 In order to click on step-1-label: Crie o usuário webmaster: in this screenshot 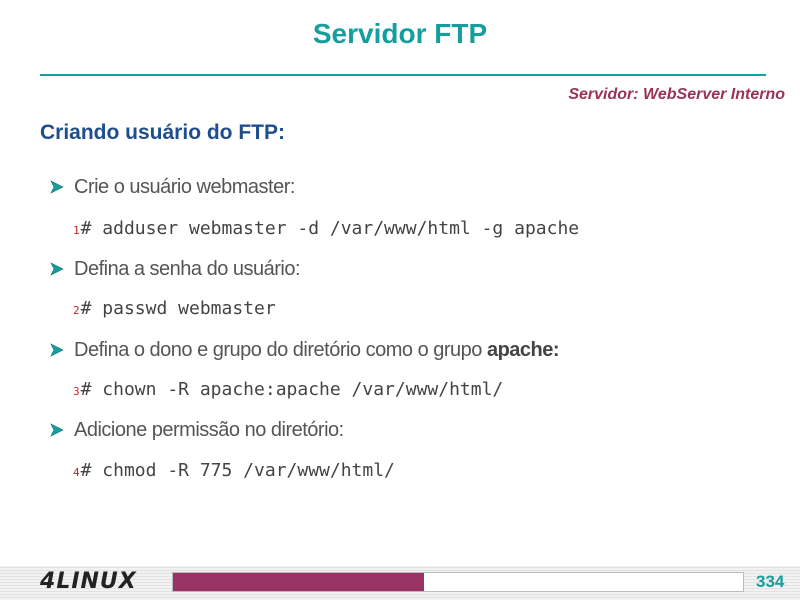, I will do `click(184, 187)`.